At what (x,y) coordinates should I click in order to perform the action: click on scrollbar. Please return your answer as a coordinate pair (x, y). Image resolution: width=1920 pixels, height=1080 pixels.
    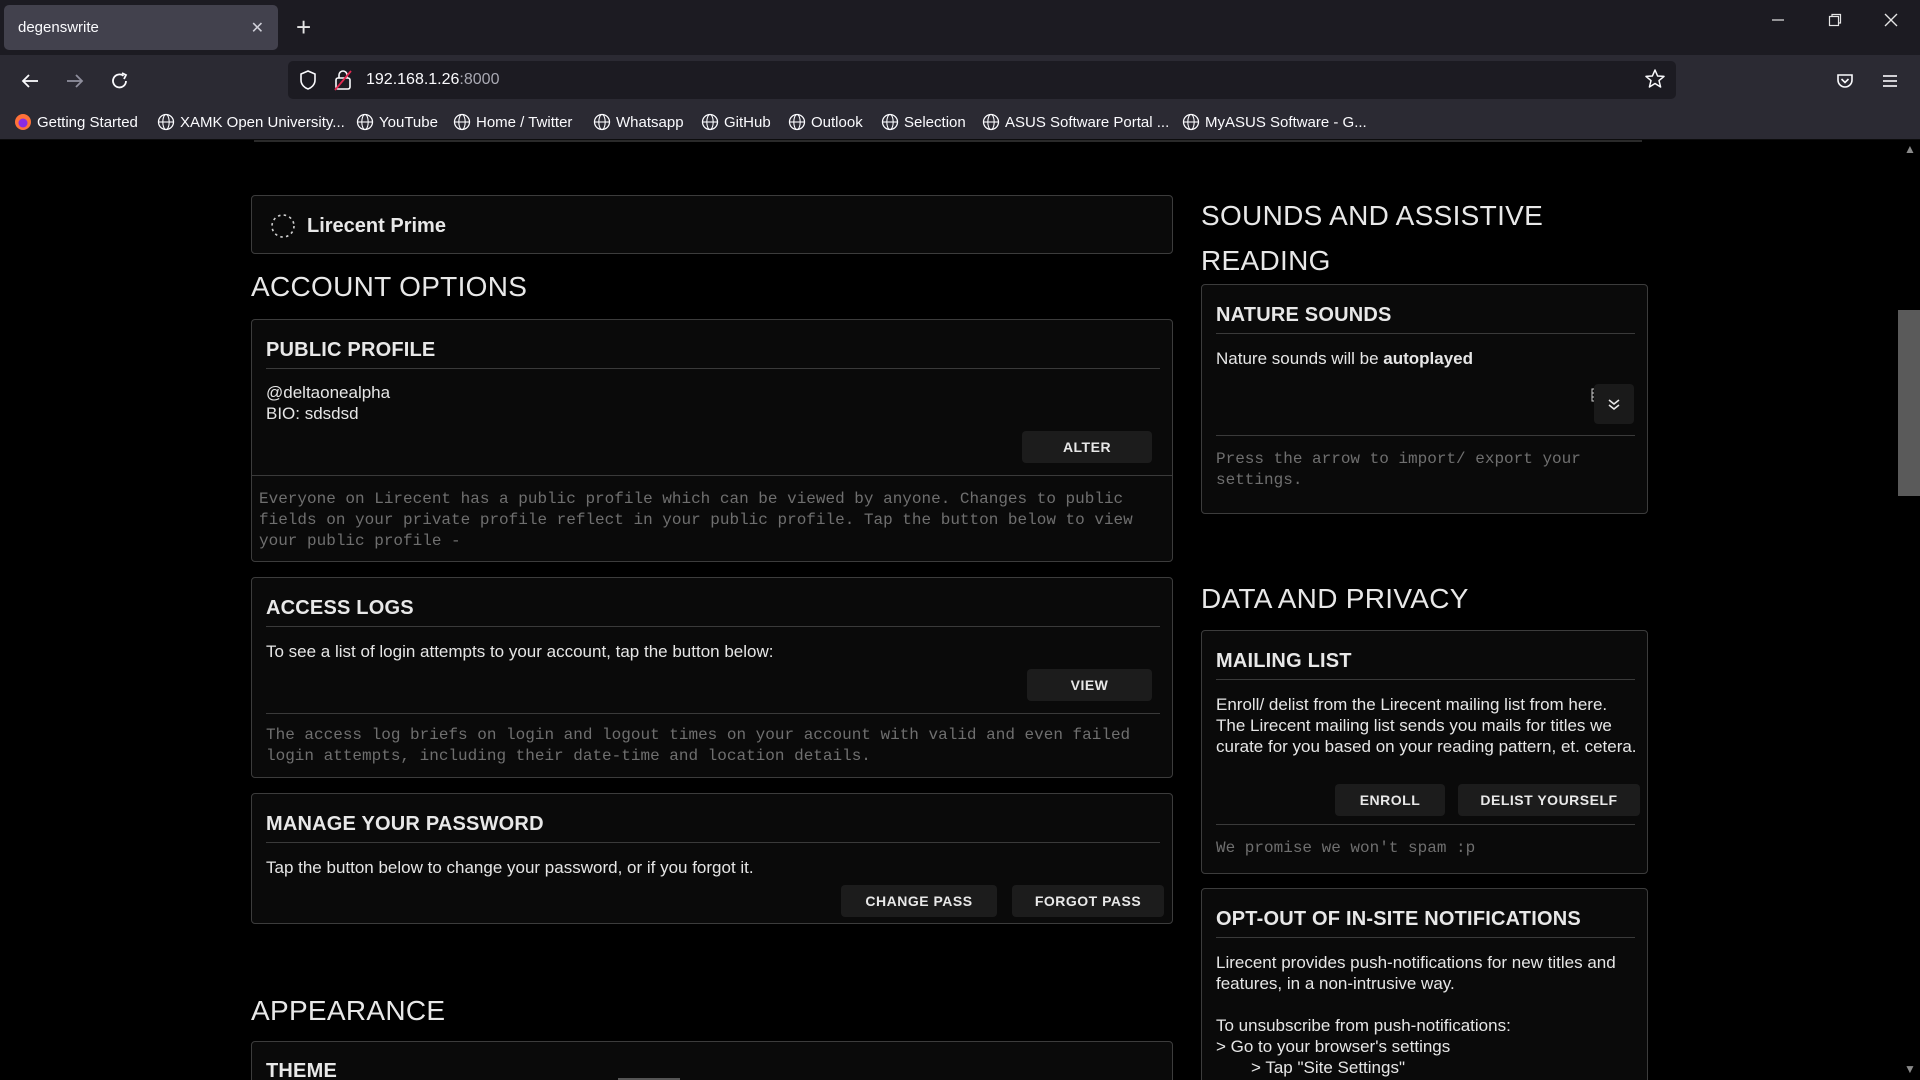
    Looking at the image, I should click on (1909, 610).